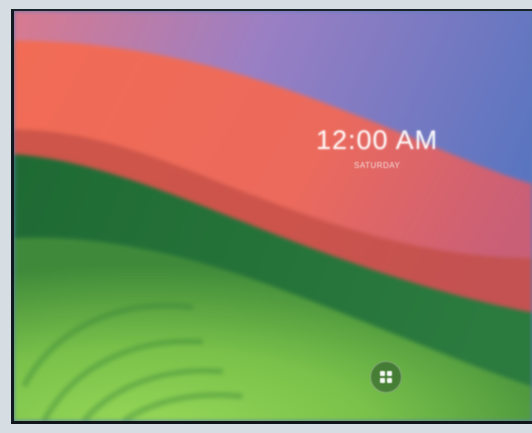  I want to click on lock-time: 12:00 AM, so click(377, 140).